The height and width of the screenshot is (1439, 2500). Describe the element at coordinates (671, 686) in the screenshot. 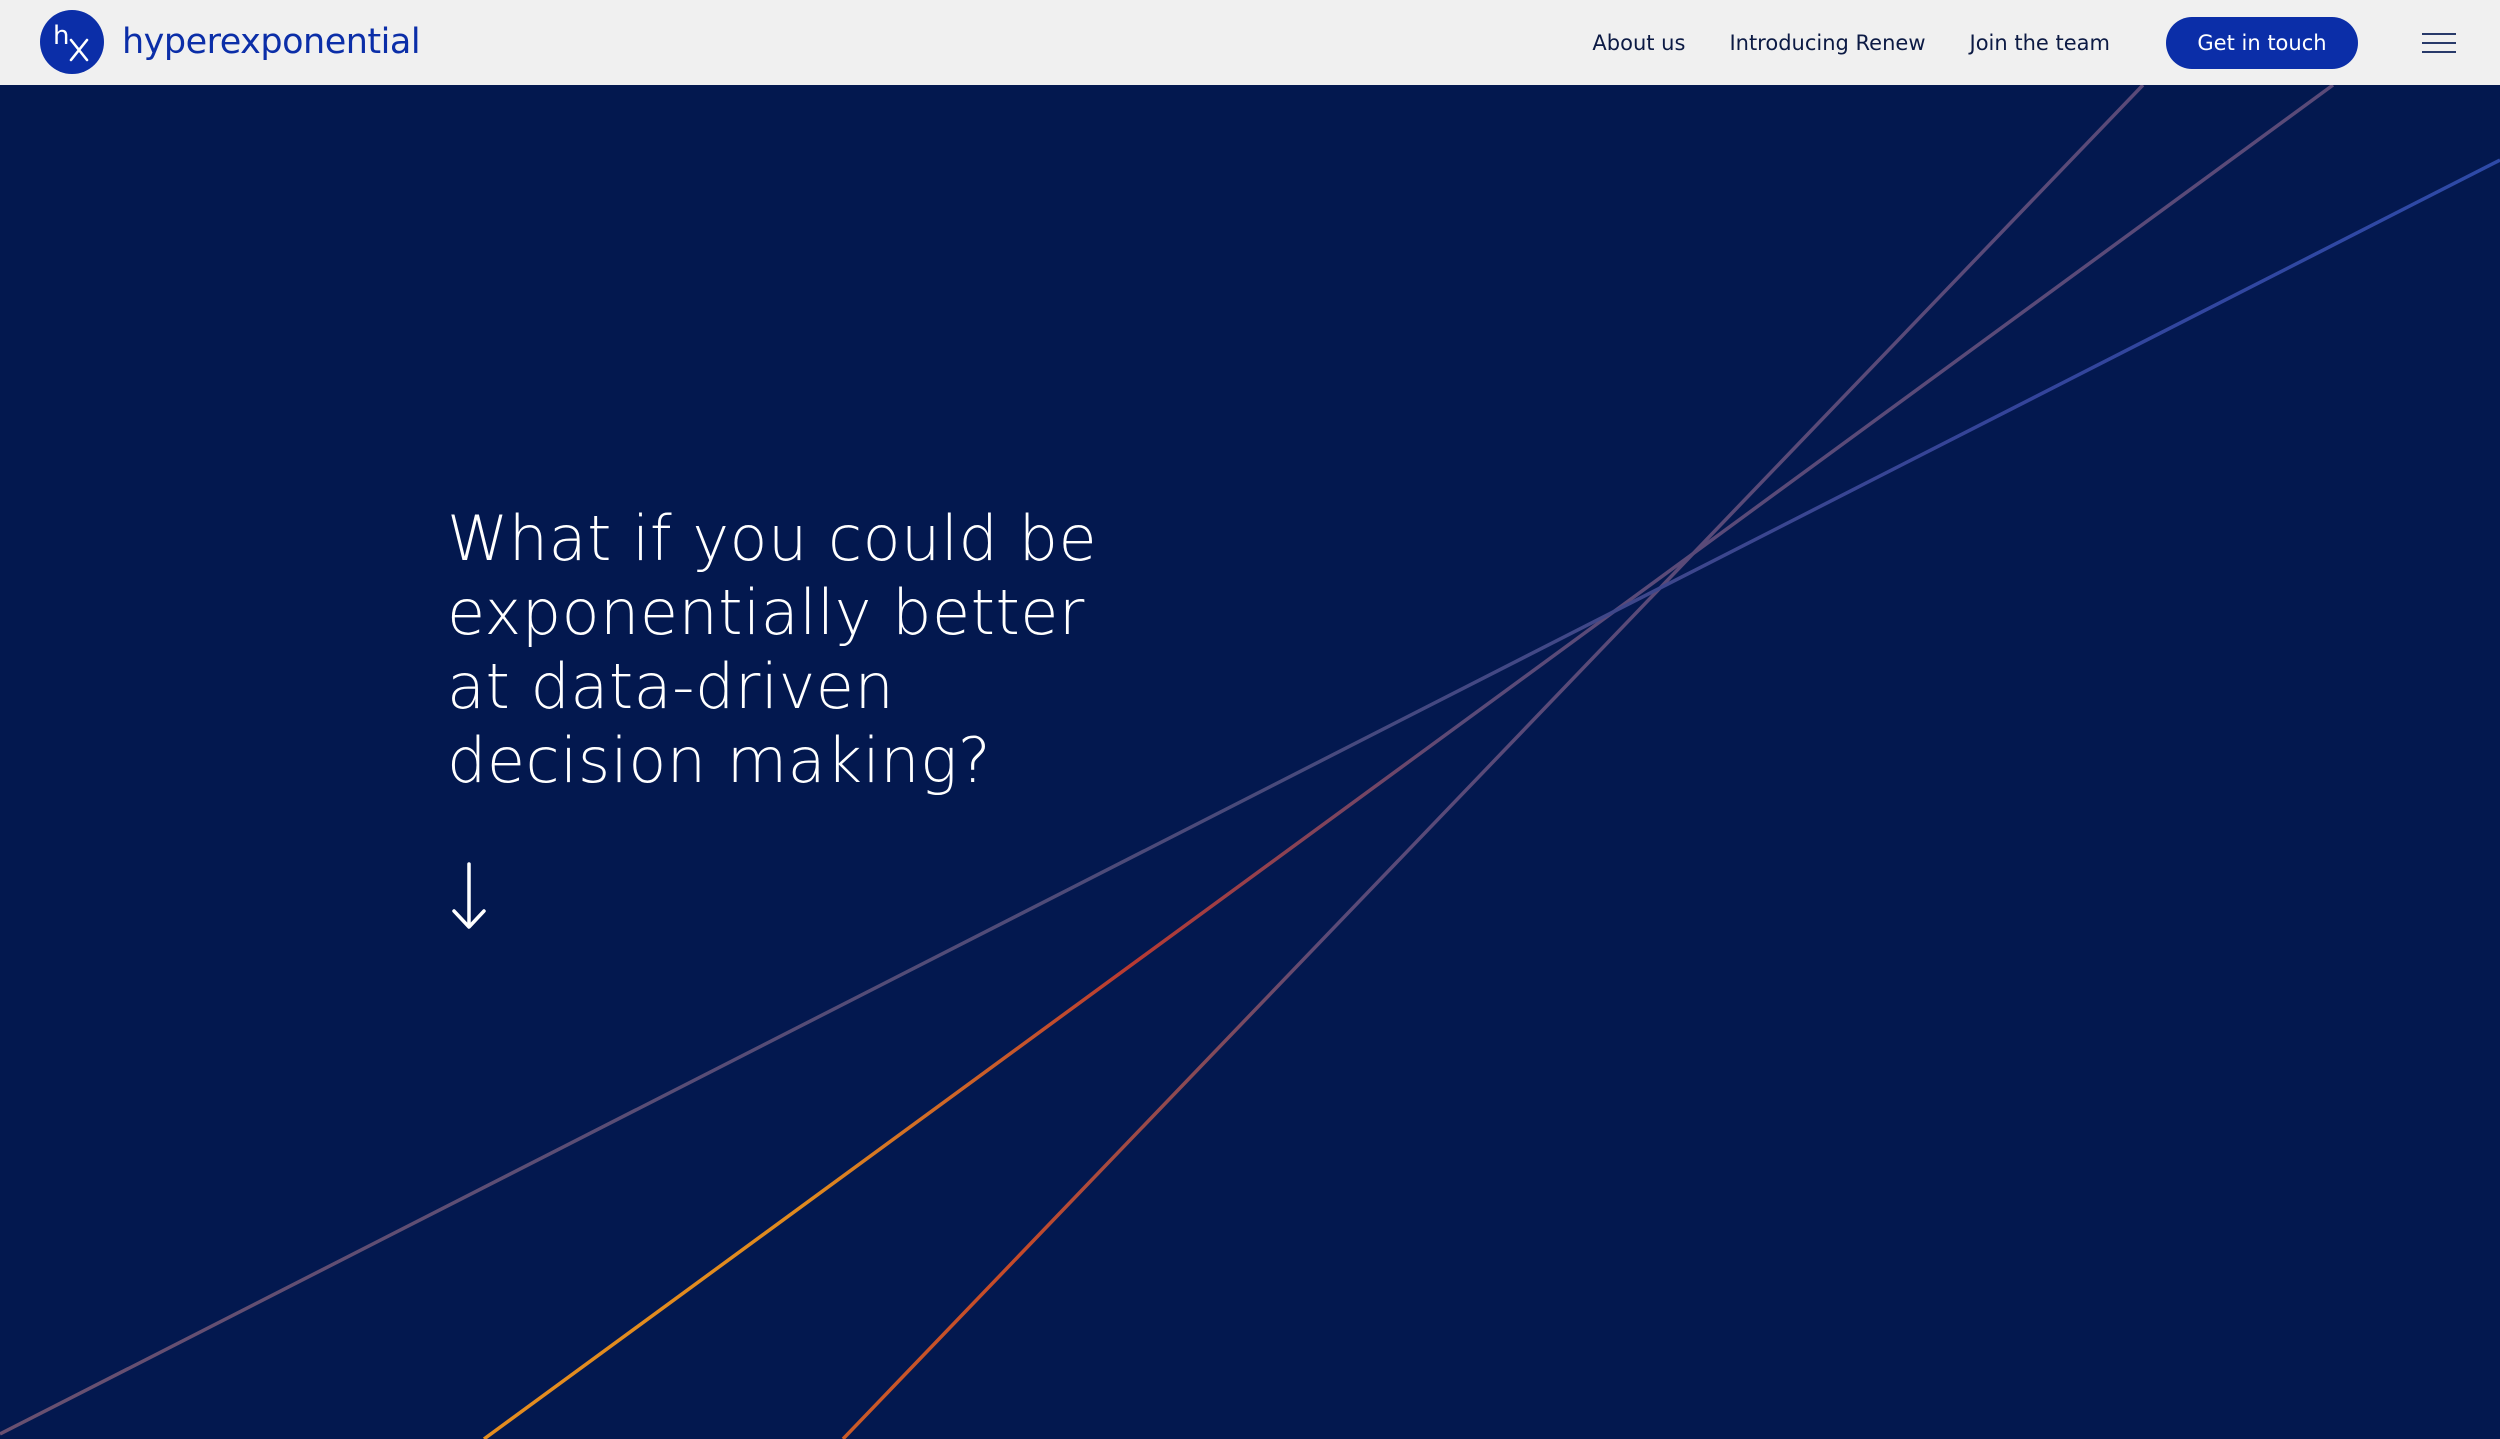

I see `hero-headline-line: at data-driven` at that location.